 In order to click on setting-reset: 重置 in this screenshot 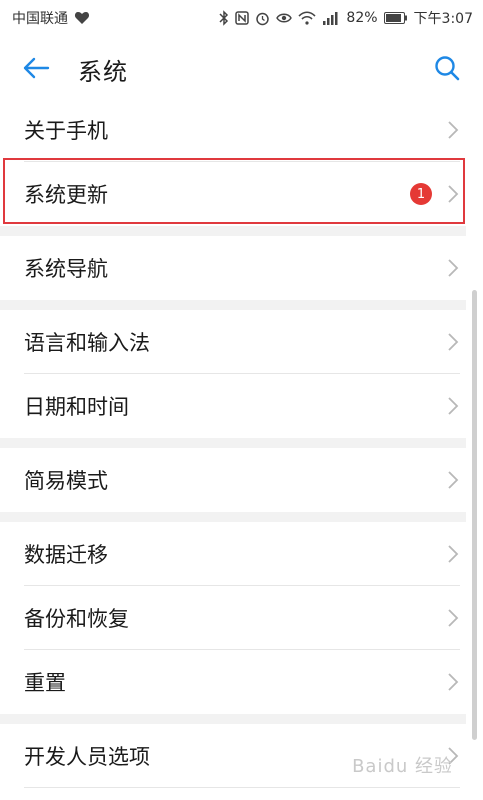, I will do `click(233, 682)`.